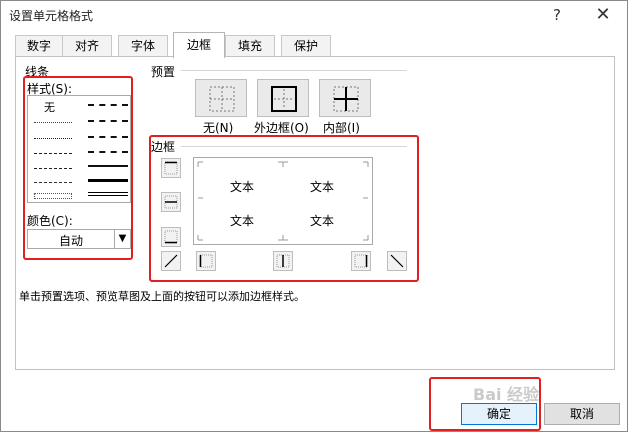 The image size is (628, 432). I want to click on border-diagonal-down-button, so click(397, 261).